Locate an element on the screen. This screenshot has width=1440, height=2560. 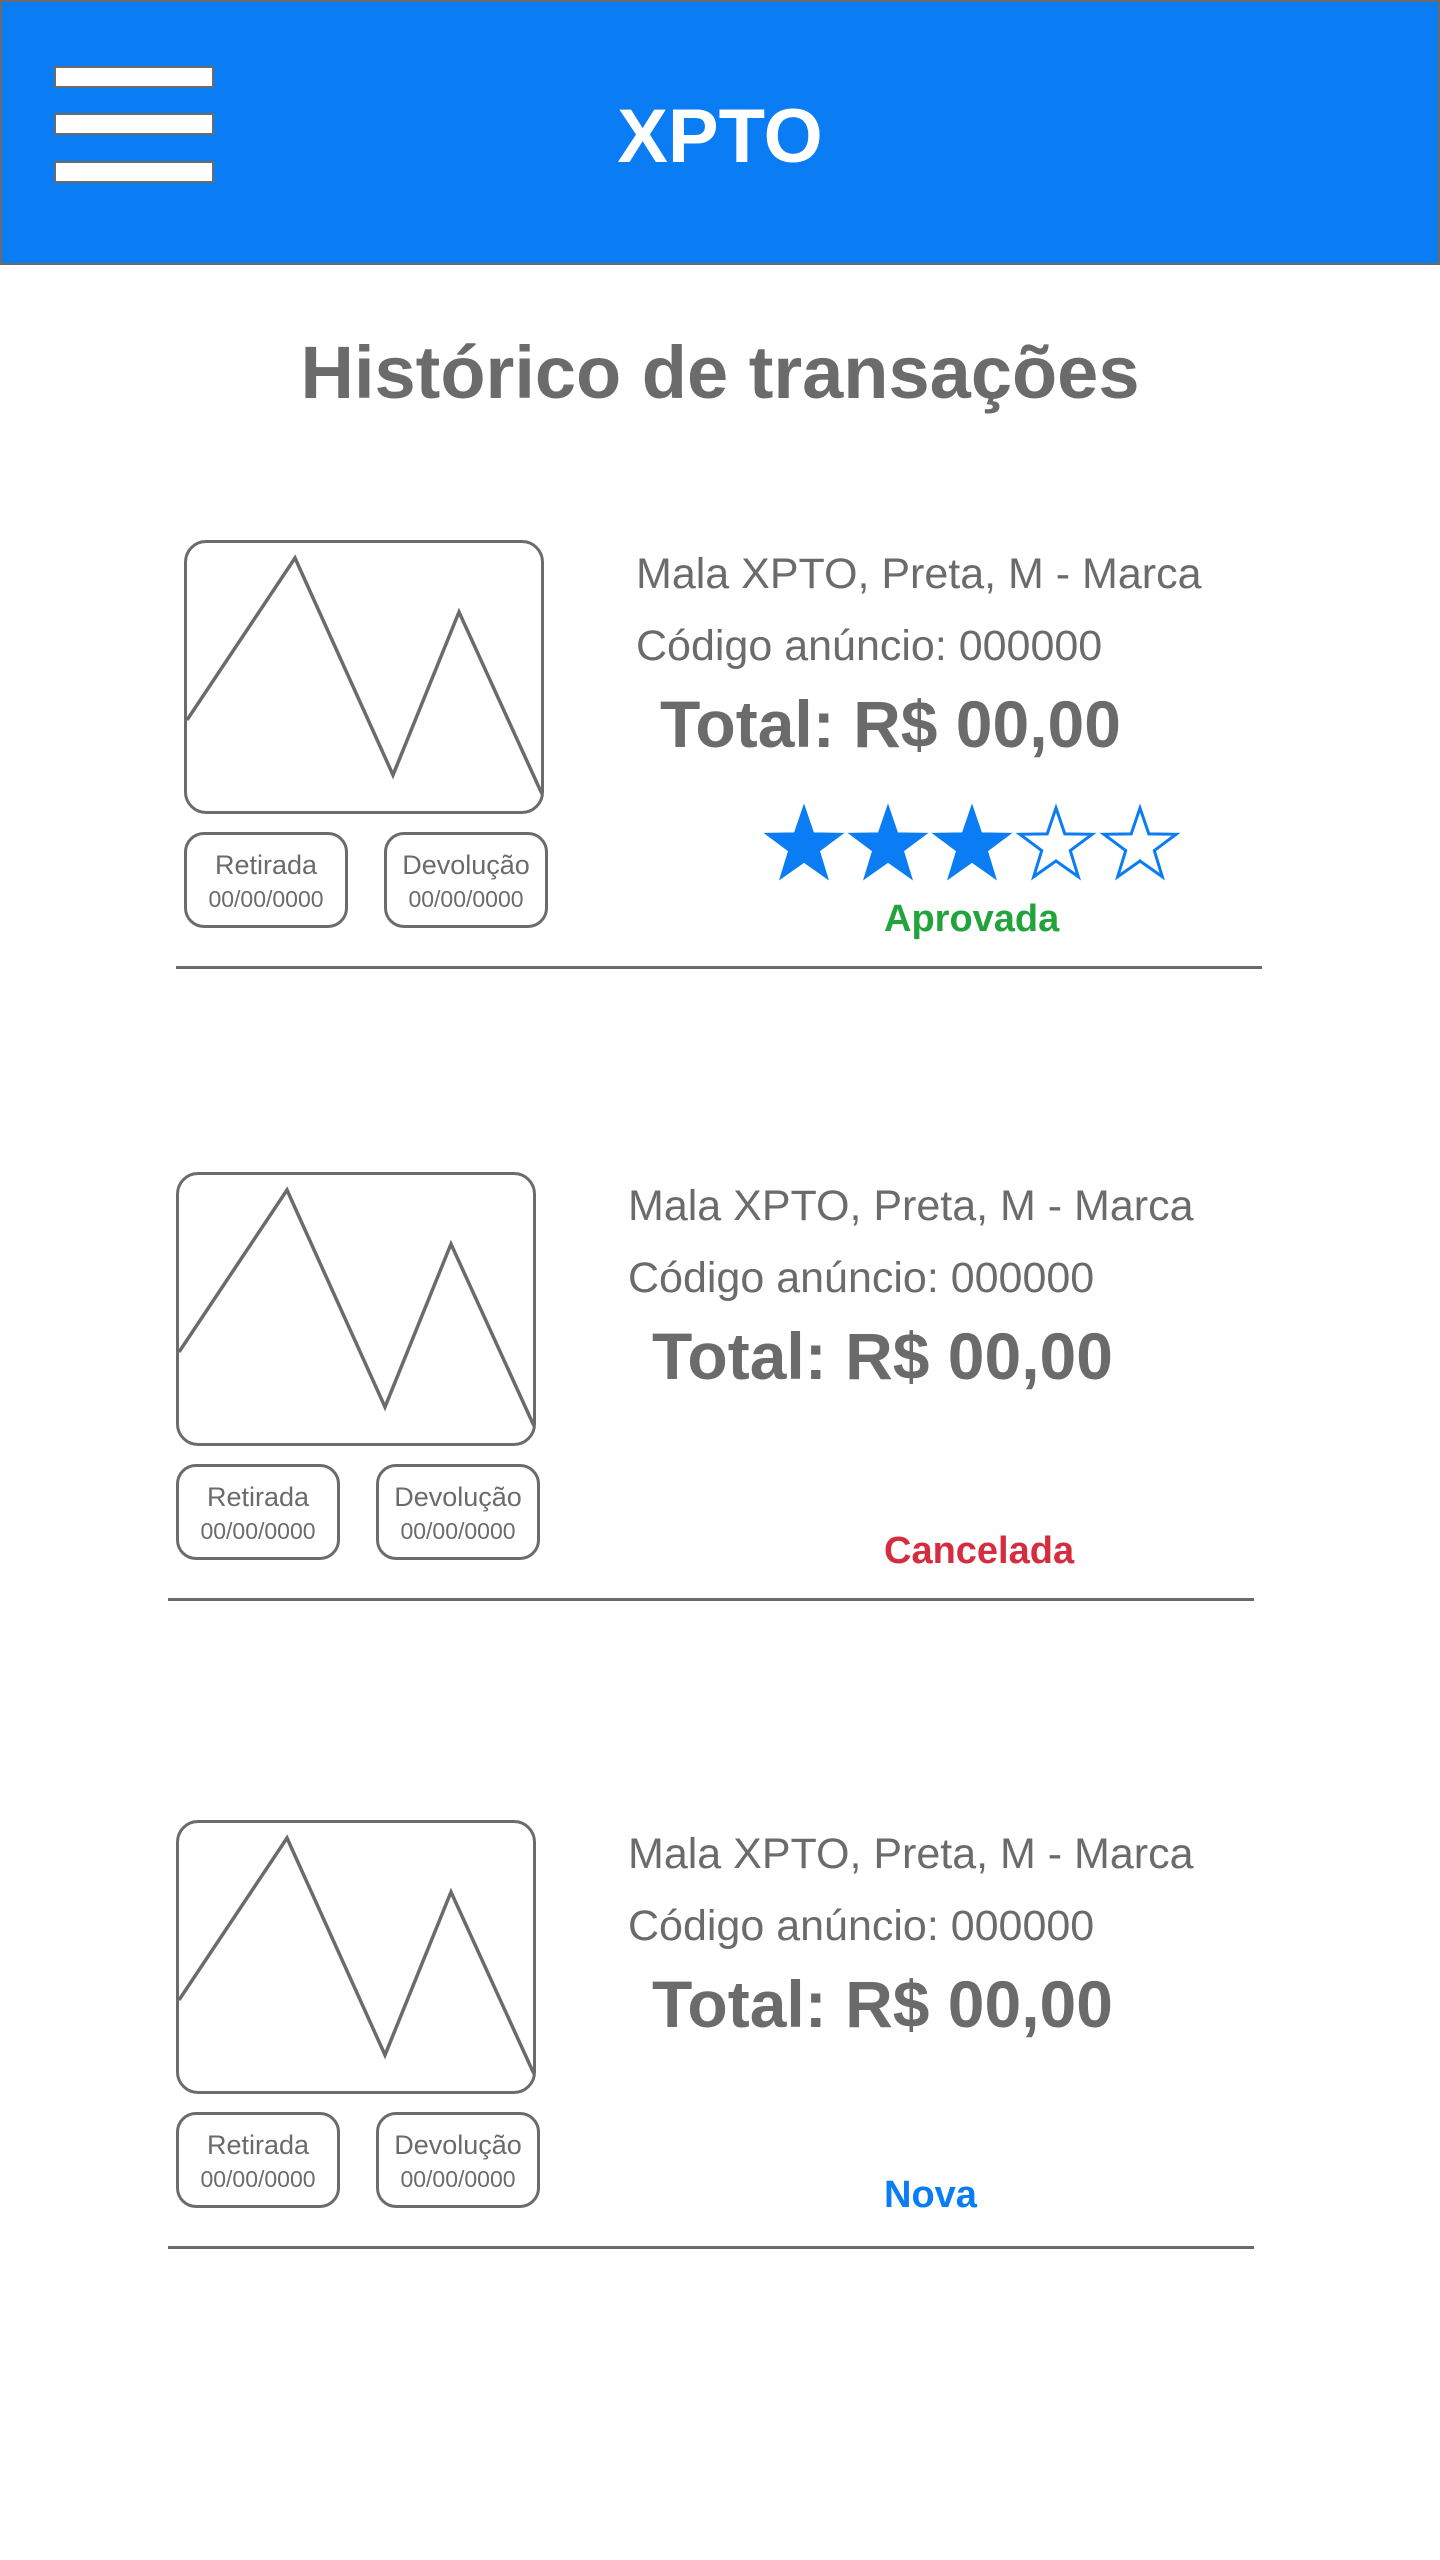
menu-bar-line is located at coordinates (134, 77).